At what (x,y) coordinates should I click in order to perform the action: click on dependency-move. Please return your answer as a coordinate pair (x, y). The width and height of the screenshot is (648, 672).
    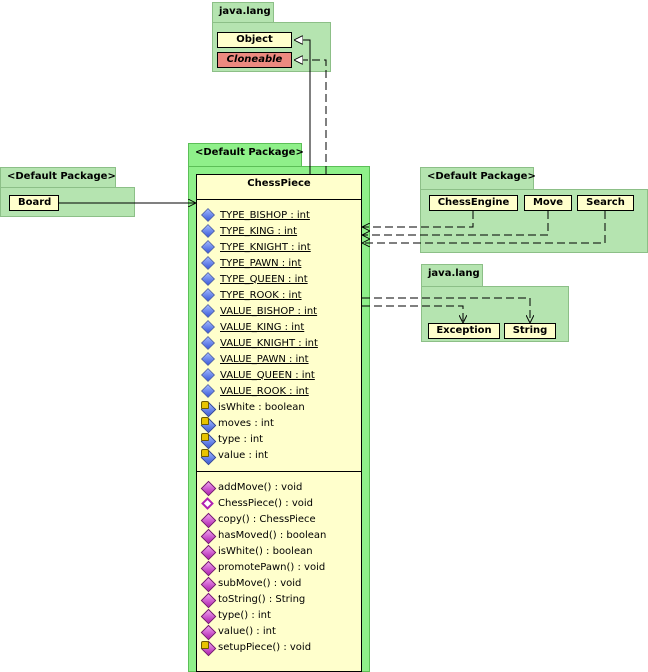
    Looking at the image, I should click on (455, 223).